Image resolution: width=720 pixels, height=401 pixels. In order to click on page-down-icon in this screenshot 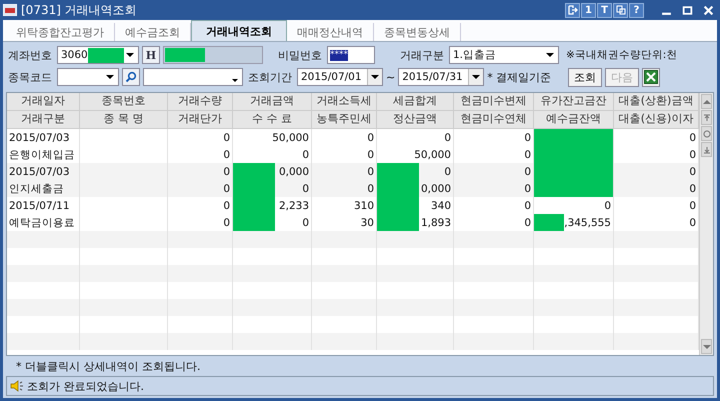, I will do `click(706, 149)`.